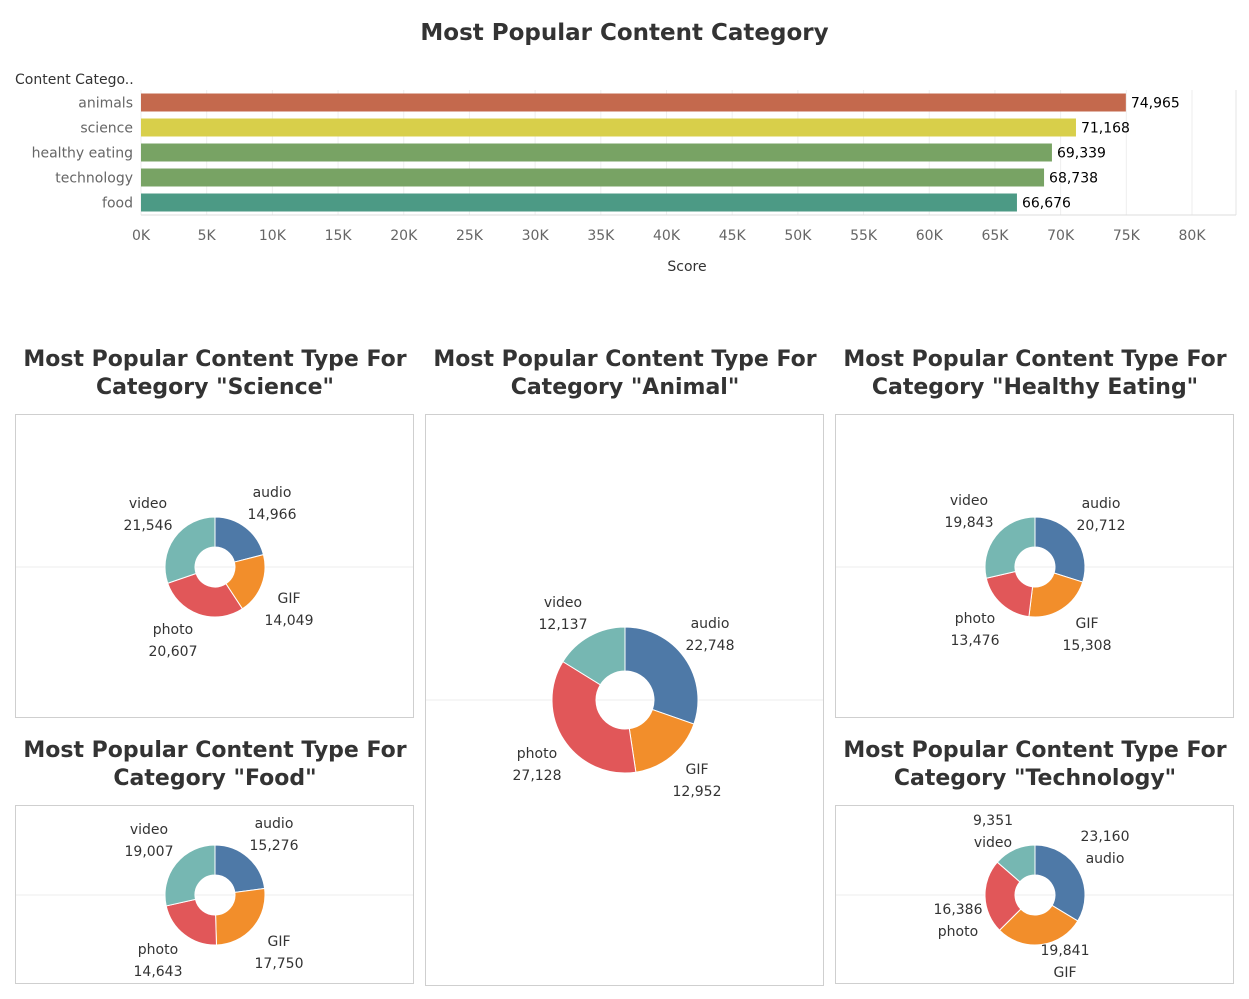 The width and height of the screenshot is (1249, 999). What do you see at coordinates (339, 236) in the screenshot?
I see `x-tick-label: 15K` at bounding box center [339, 236].